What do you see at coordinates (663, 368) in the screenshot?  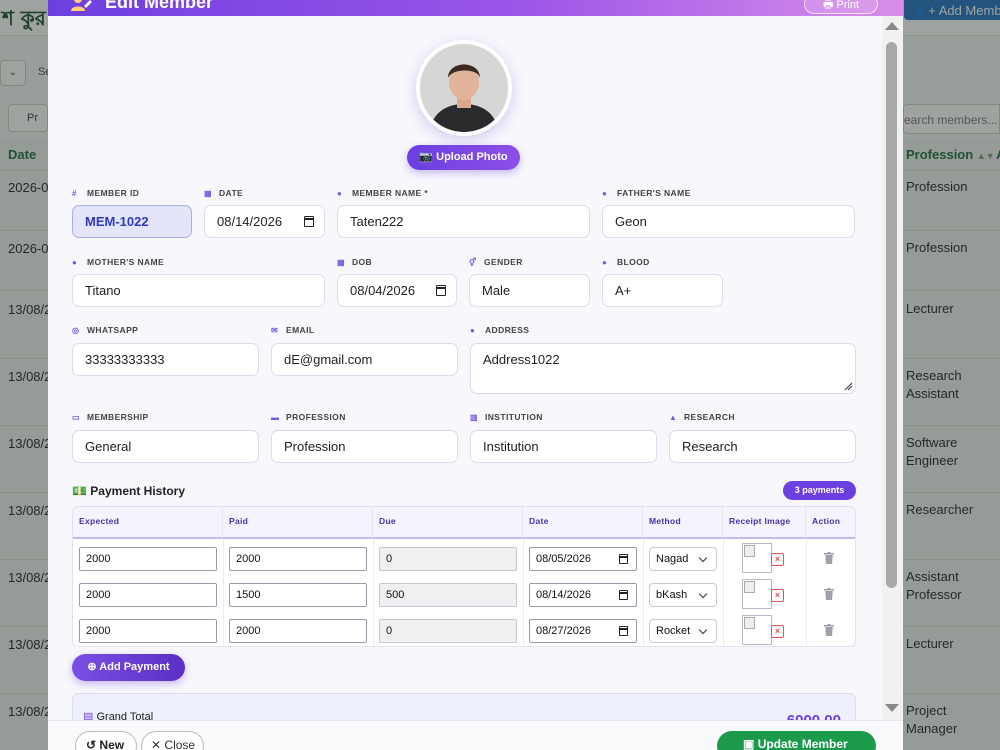 I see `address-field: Address1022` at bounding box center [663, 368].